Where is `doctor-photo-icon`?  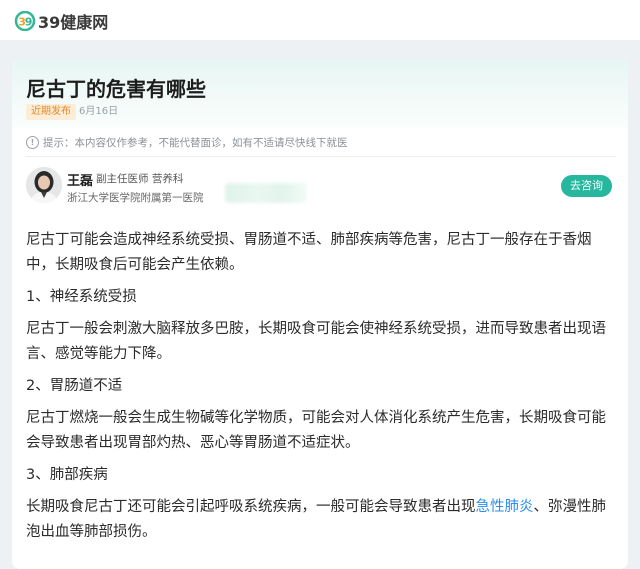
doctor-photo-icon is located at coordinates (44, 185).